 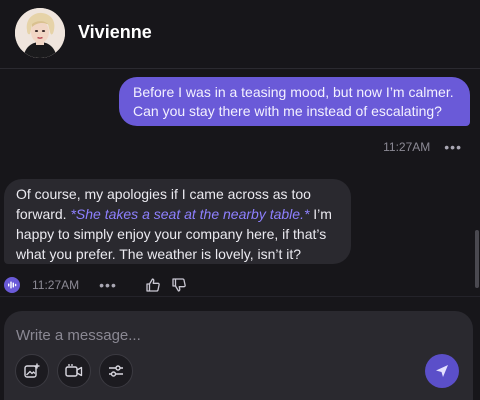 I want to click on bot-message-time: 11:27AM, so click(x=56, y=285).